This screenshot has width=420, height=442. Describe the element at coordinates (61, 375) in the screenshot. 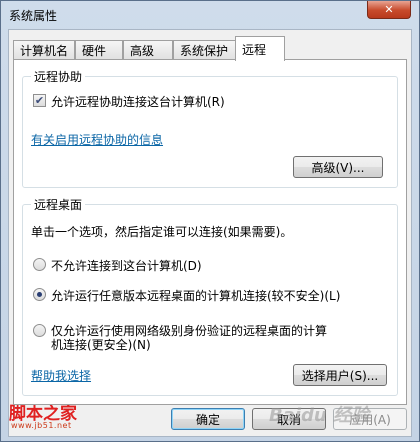

I see `help-me-choose-link: 帮助我选择` at that location.